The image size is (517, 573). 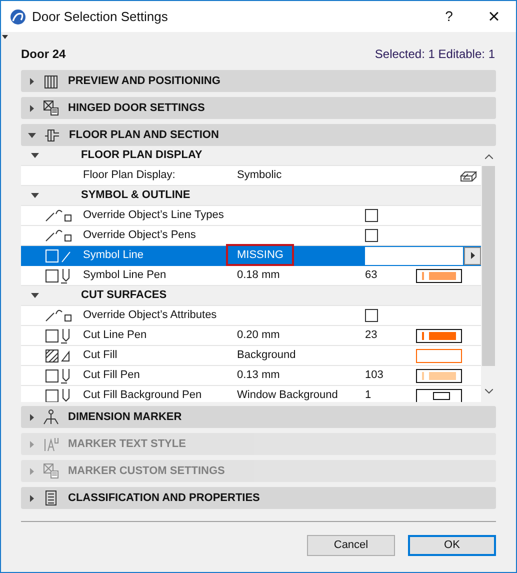 What do you see at coordinates (368, 395) in the screenshot?
I see `pen-number: 1` at bounding box center [368, 395].